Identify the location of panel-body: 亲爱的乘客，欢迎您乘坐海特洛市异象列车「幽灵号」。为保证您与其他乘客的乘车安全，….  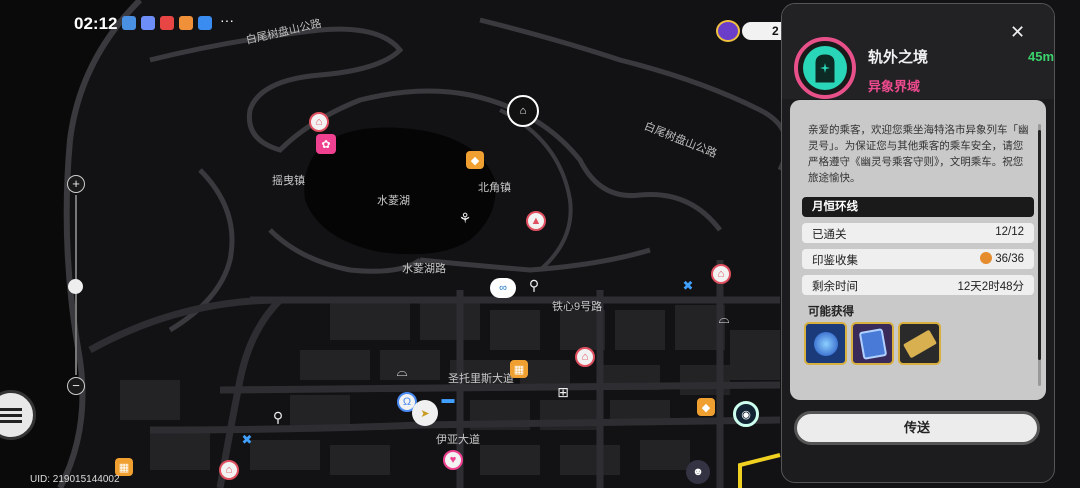
(918, 250).